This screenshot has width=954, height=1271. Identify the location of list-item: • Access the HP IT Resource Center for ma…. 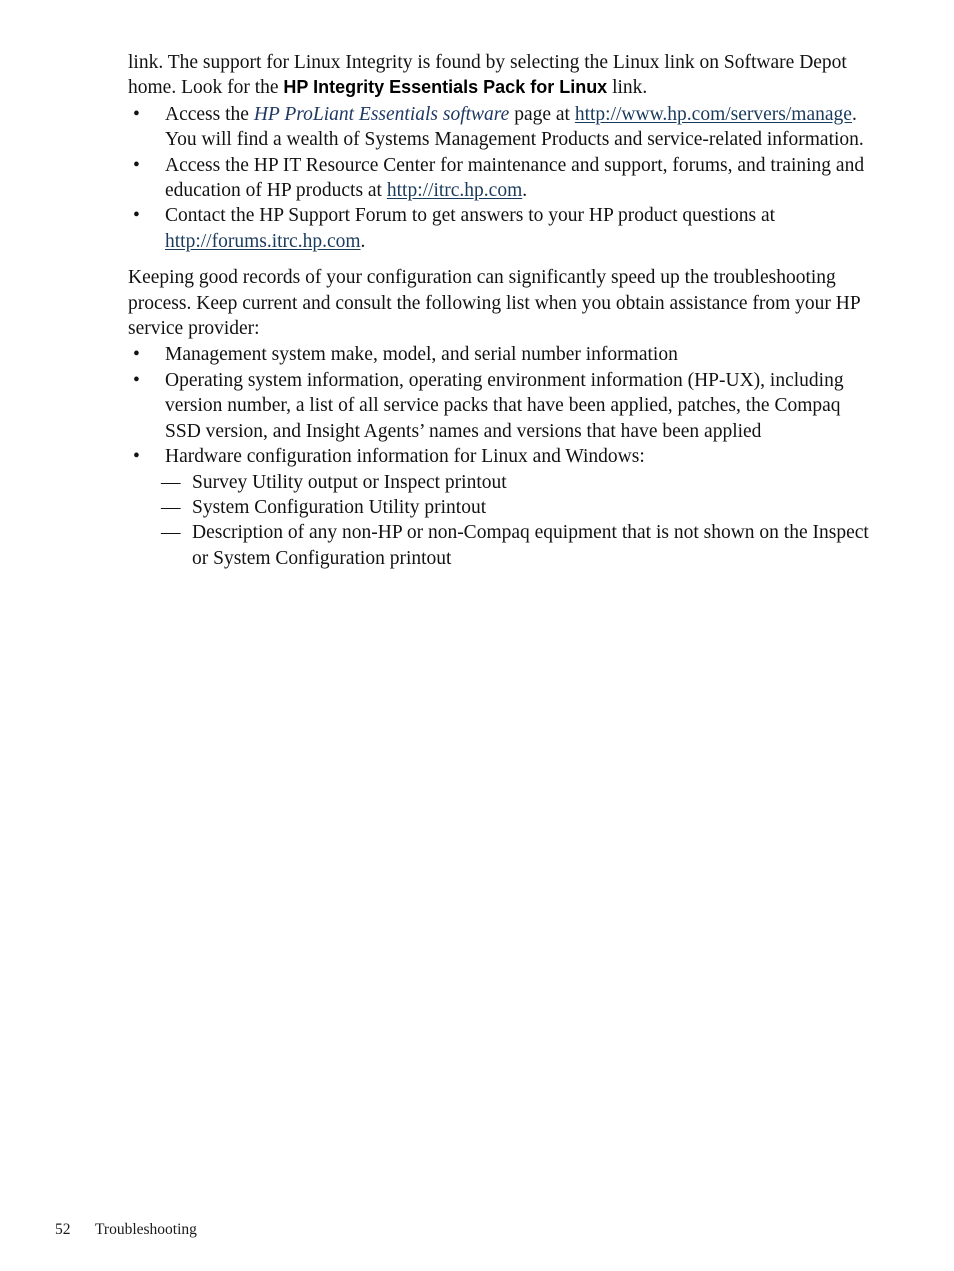
(499, 178).